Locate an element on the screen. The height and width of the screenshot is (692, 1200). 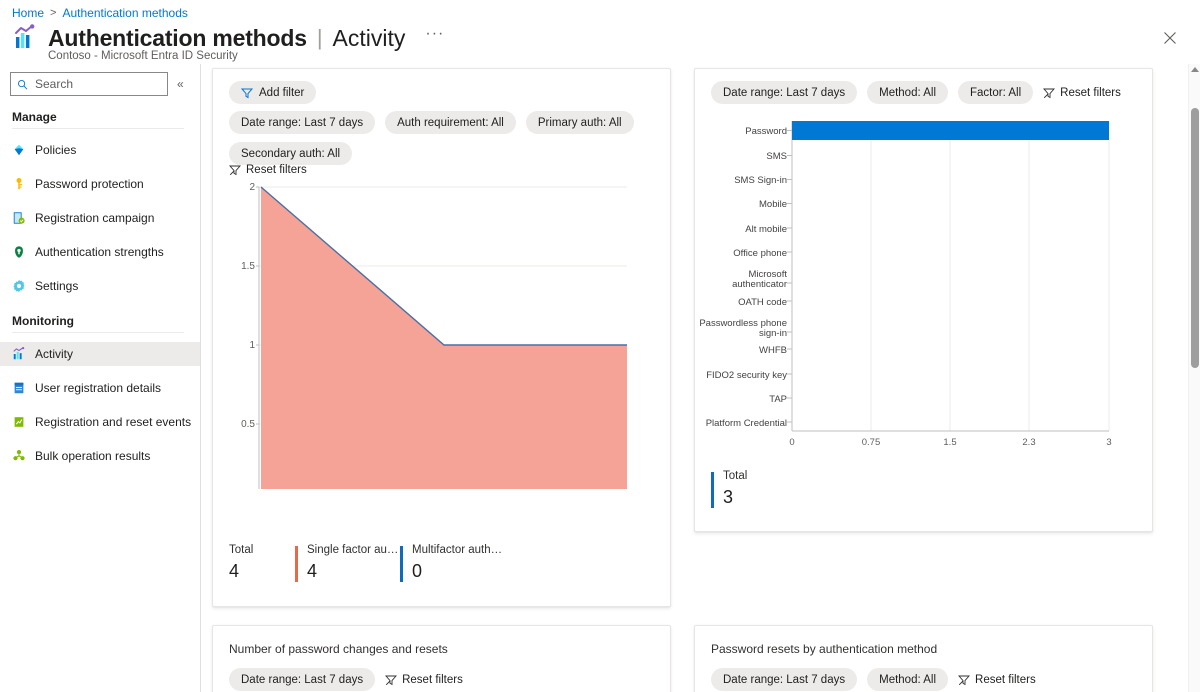
sidebar-item-registration-and-reset-events: Registration and reset events is located at coordinates (100, 422).